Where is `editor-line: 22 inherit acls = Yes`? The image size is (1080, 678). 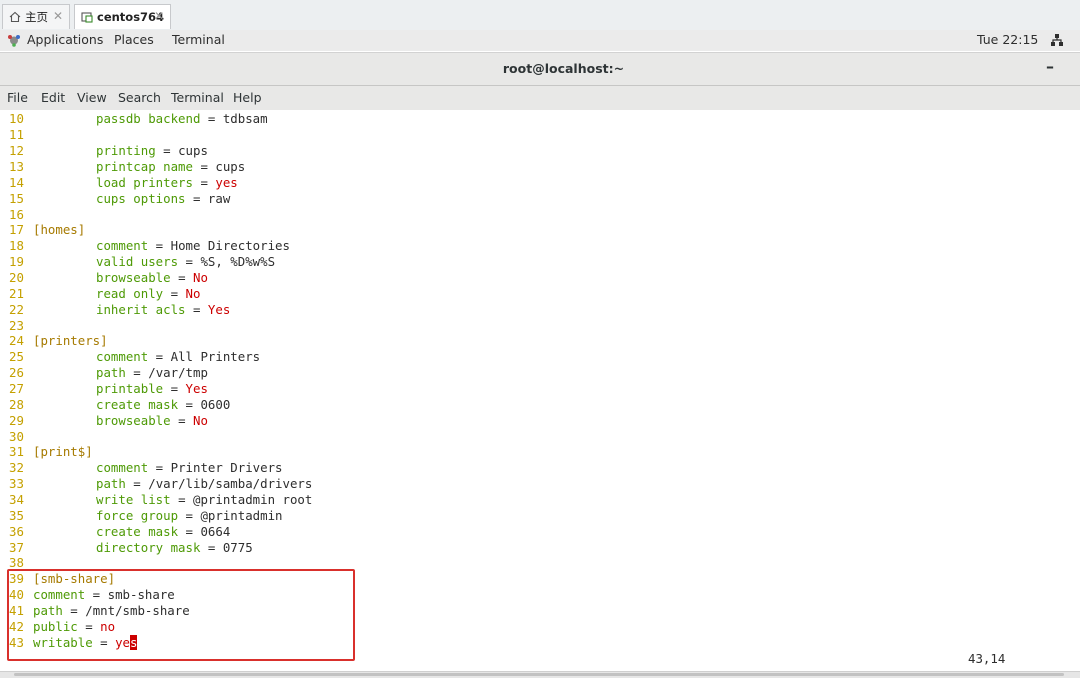 editor-line: 22 inherit acls = Yes is located at coordinates (120, 309).